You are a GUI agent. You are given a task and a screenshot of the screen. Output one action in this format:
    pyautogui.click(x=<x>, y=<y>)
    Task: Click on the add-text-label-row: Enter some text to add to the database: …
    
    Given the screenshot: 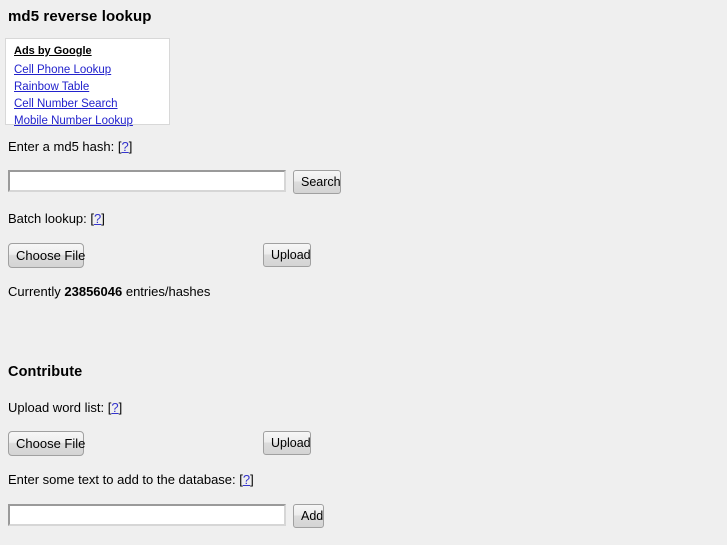 What is the action you would take?
    pyautogui.click(x=131, y=479)
    